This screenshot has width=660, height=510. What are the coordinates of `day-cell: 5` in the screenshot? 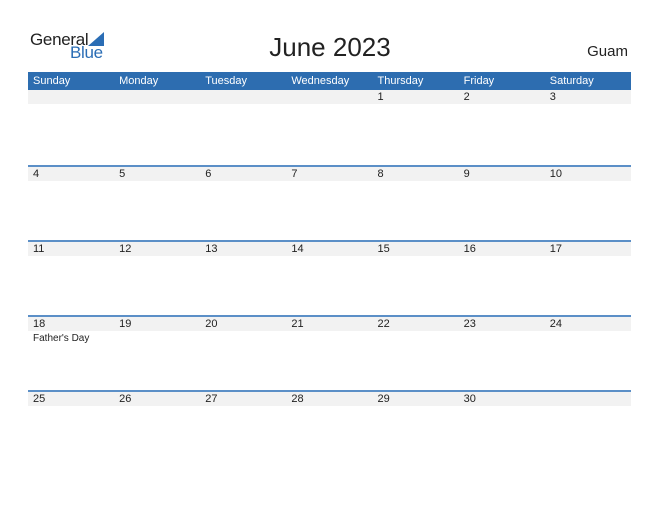 It's located at (157, 173).